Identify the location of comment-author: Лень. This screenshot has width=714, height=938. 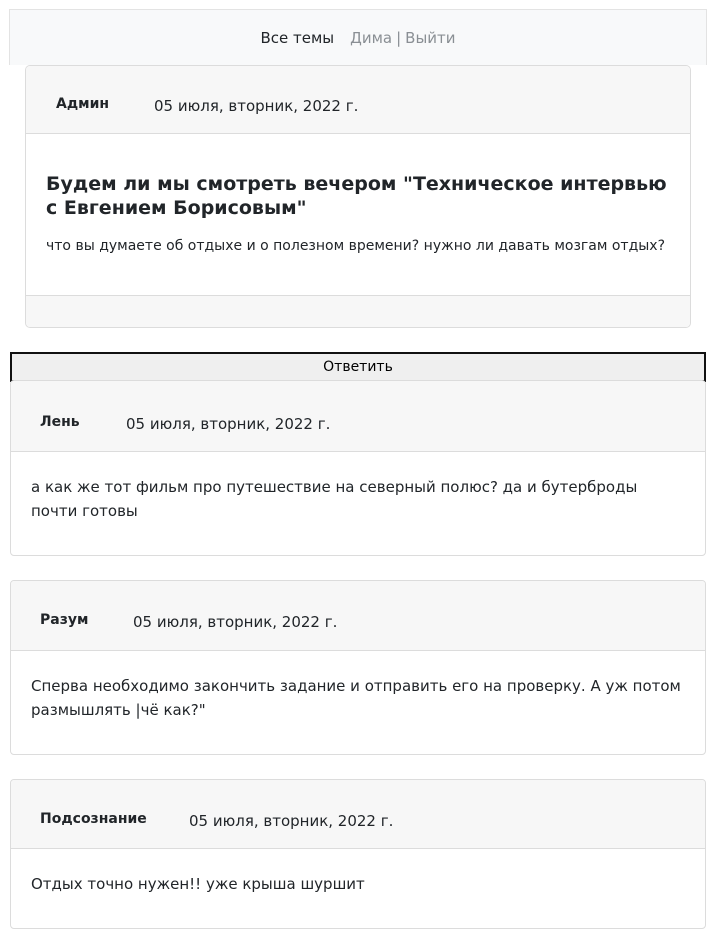
(60, 422).